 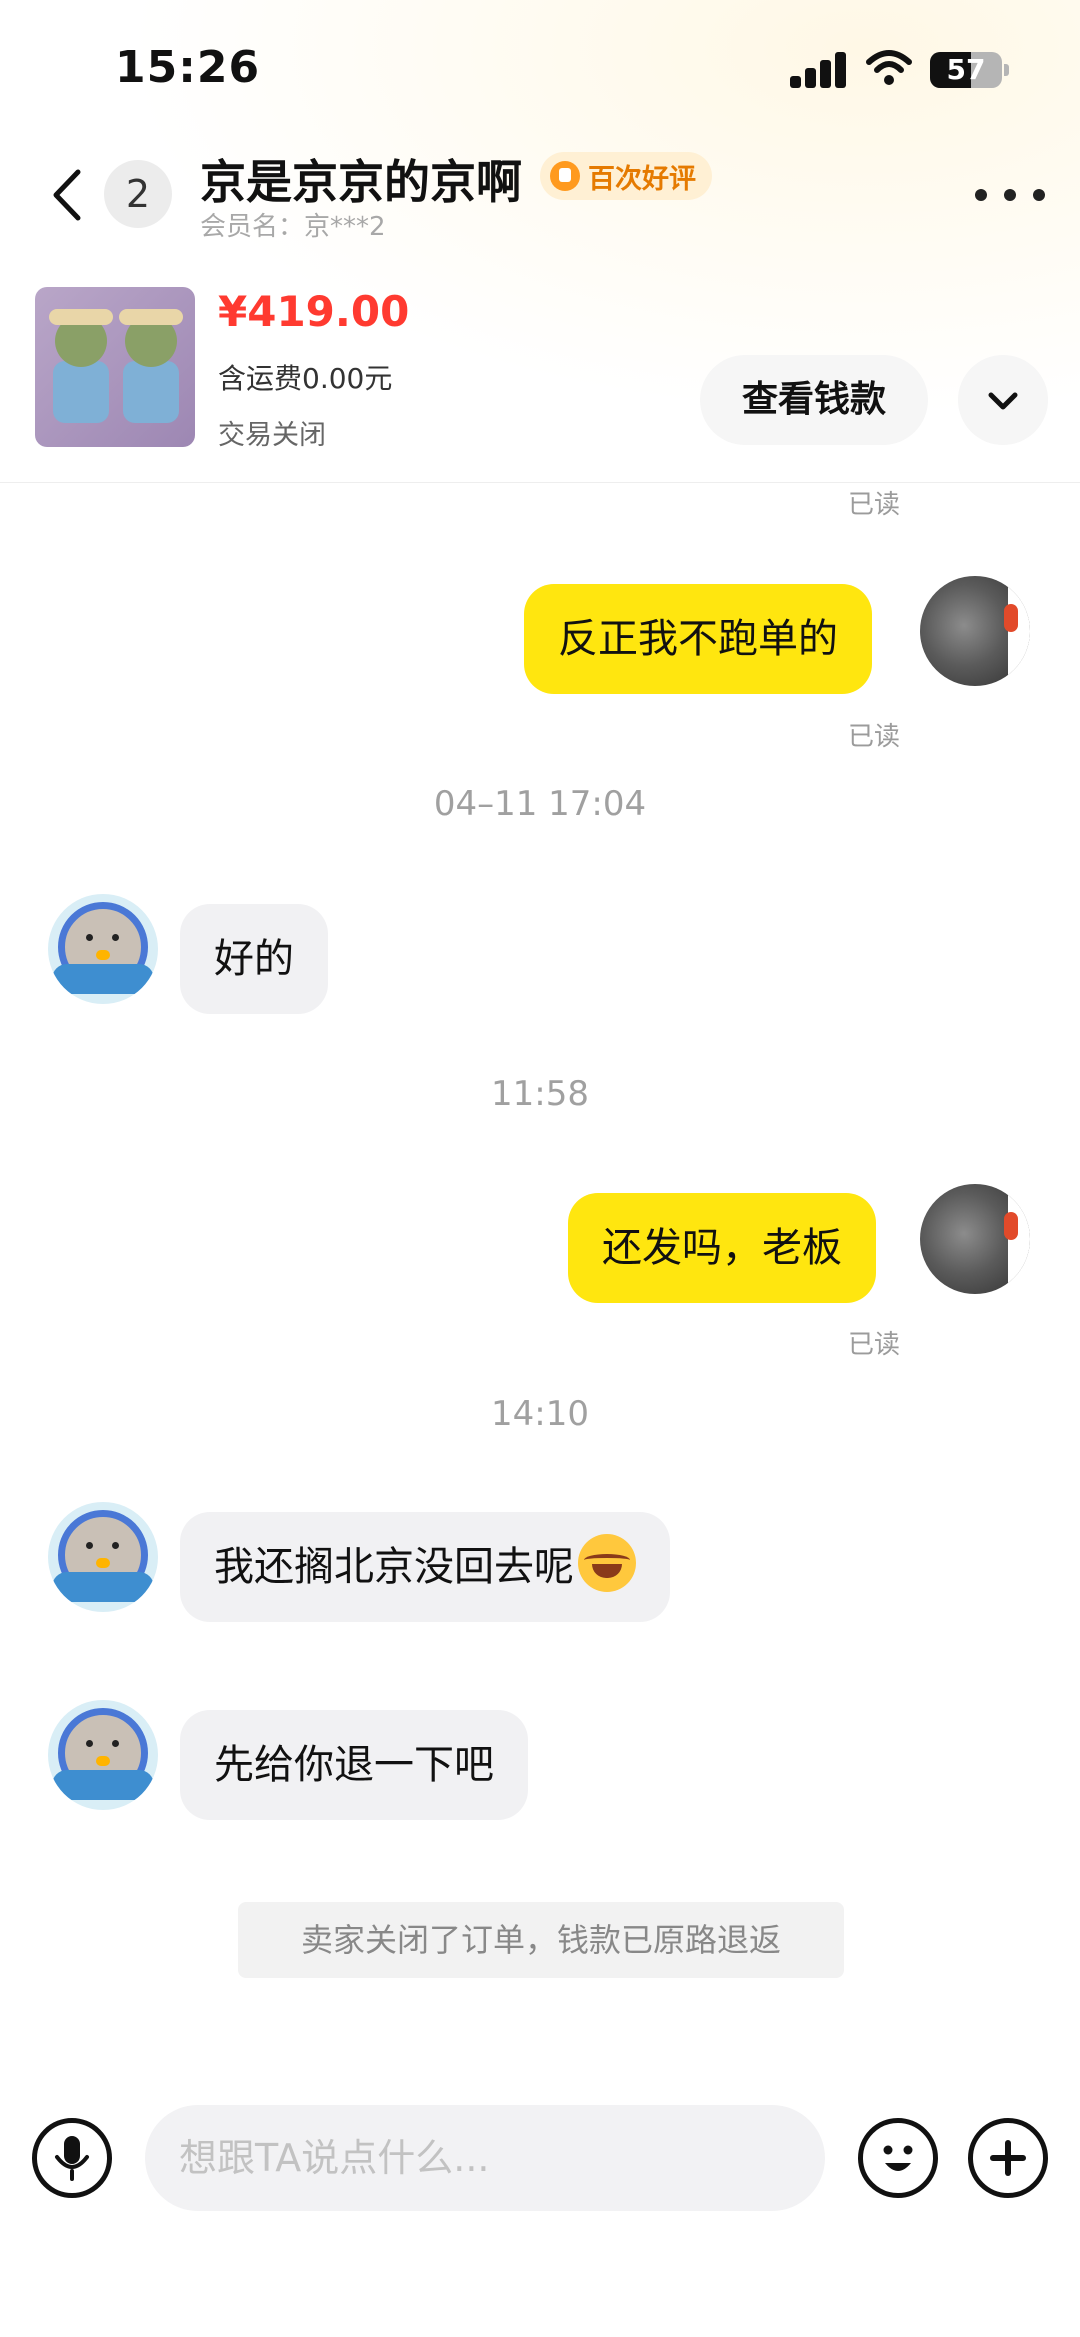 I want to click on message-bubble-theirs: 好的, so click(x=254, y=959).